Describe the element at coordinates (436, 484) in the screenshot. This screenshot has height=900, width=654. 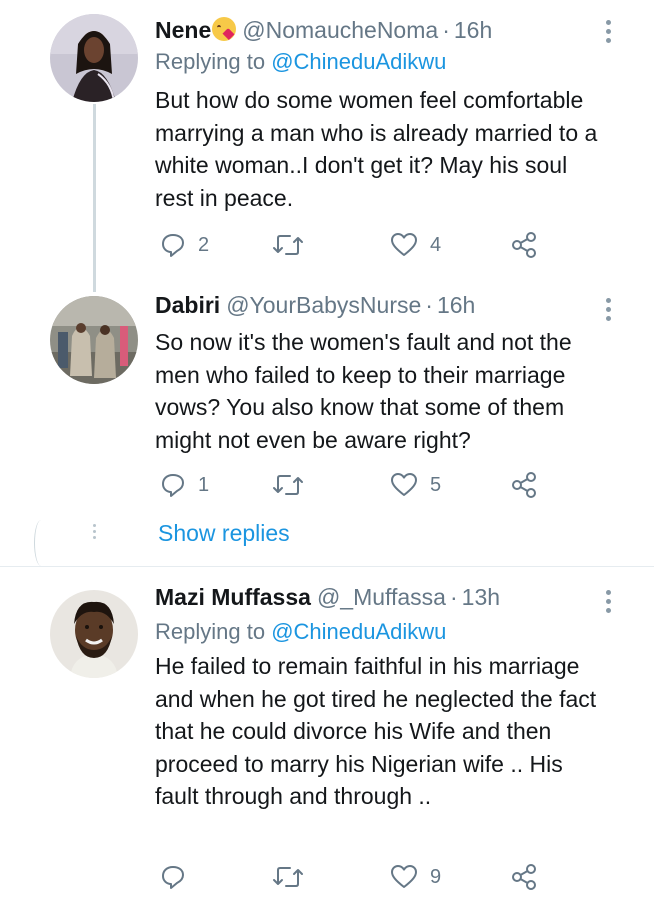
I see `like-count: 5` at that location.